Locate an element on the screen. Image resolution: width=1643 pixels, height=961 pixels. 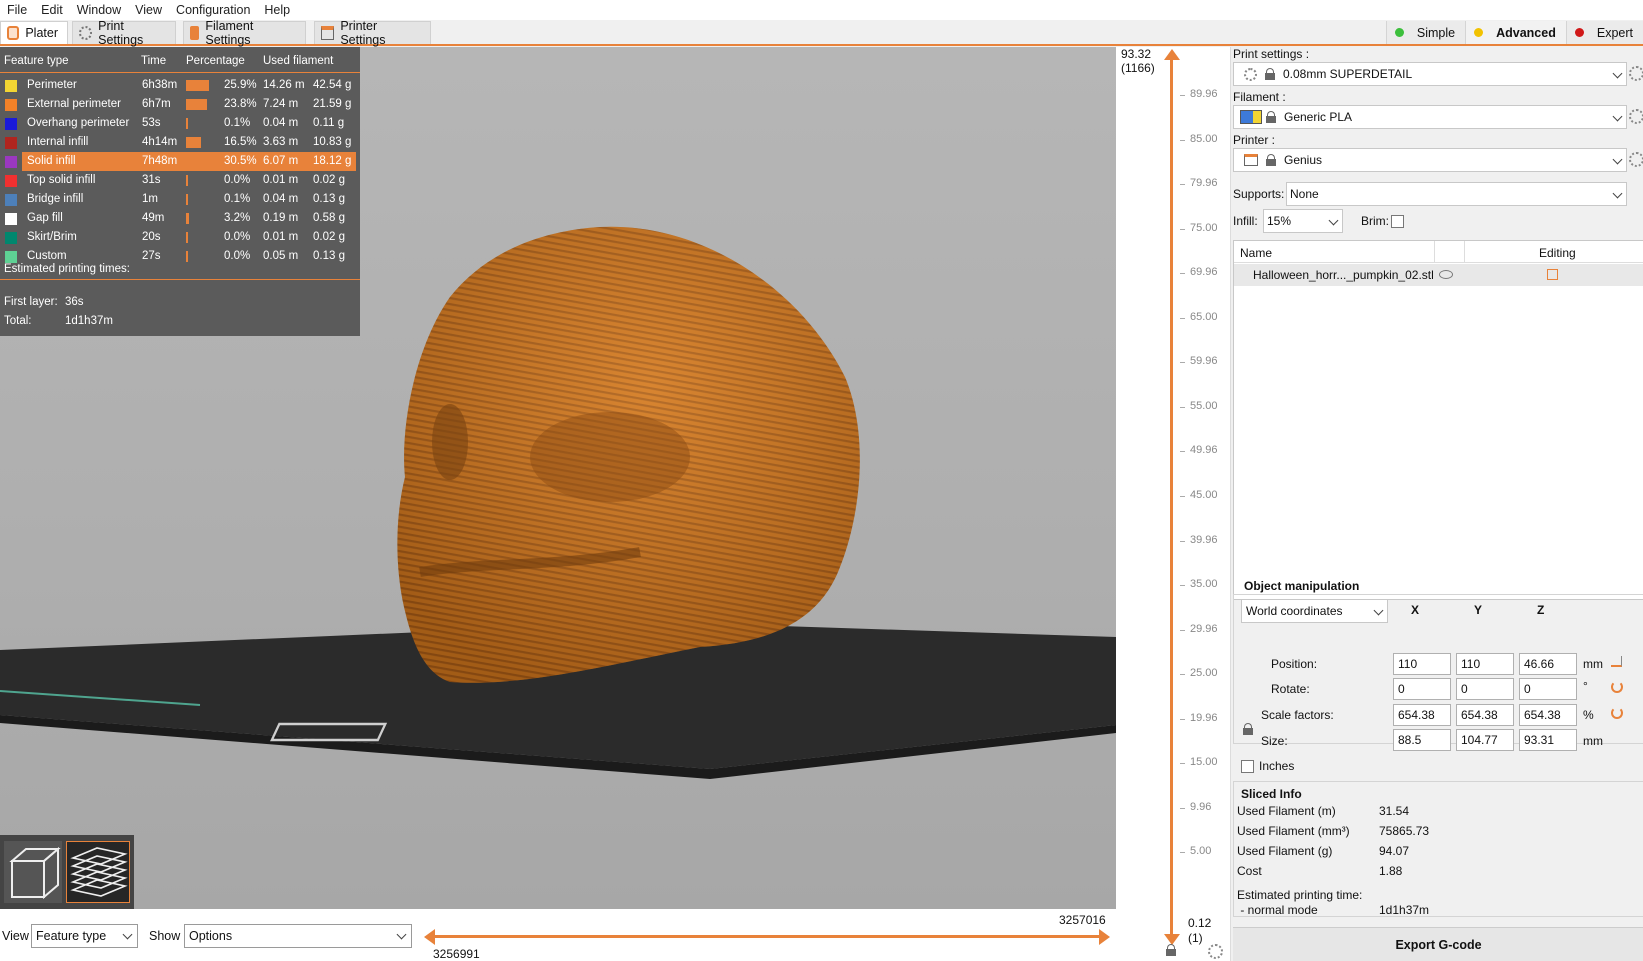
axis-z-label: Z is located at coordinates (1541, 610).